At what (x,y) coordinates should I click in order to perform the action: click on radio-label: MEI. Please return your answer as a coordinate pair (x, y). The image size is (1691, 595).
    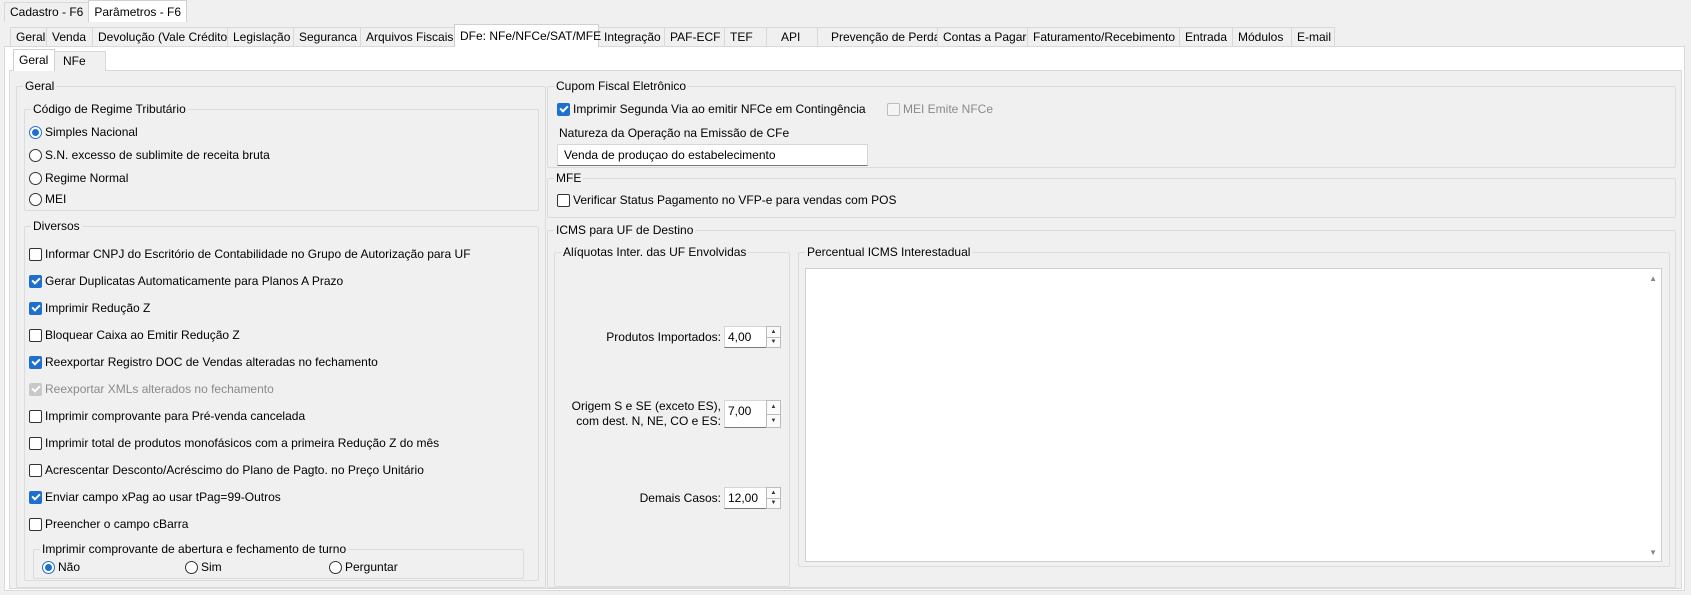
    Looking at the image, I should click on (56, 199).